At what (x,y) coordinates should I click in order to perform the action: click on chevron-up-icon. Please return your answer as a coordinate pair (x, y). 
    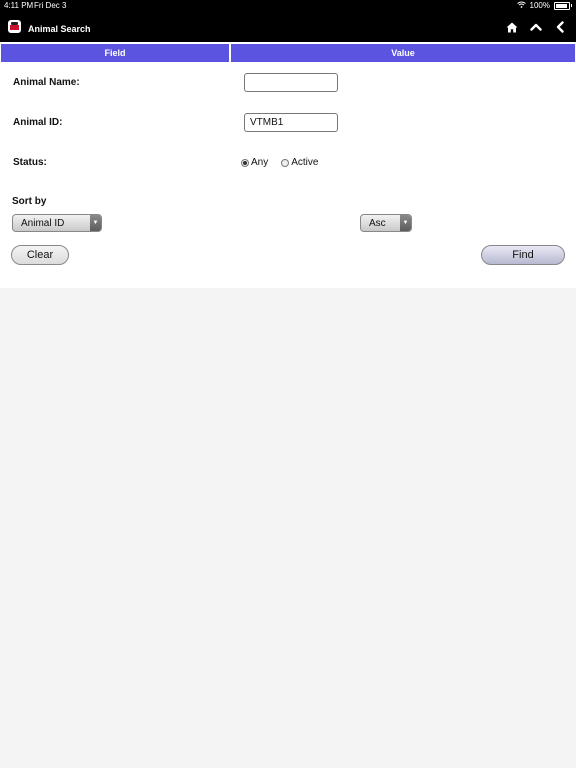
    Looking at the image, I should click on (536, 27).